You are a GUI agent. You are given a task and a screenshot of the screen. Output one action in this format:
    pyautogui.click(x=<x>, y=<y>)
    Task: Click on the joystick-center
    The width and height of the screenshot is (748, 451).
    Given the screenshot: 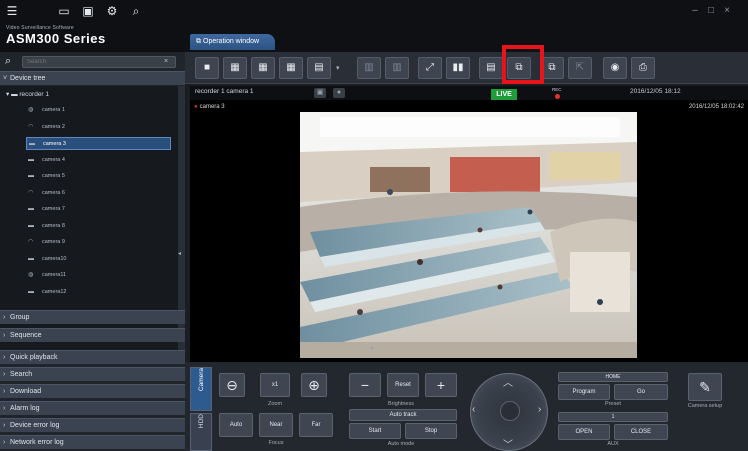 What is the action you would take?
    pyautogui.click(x=510, y=411)
    